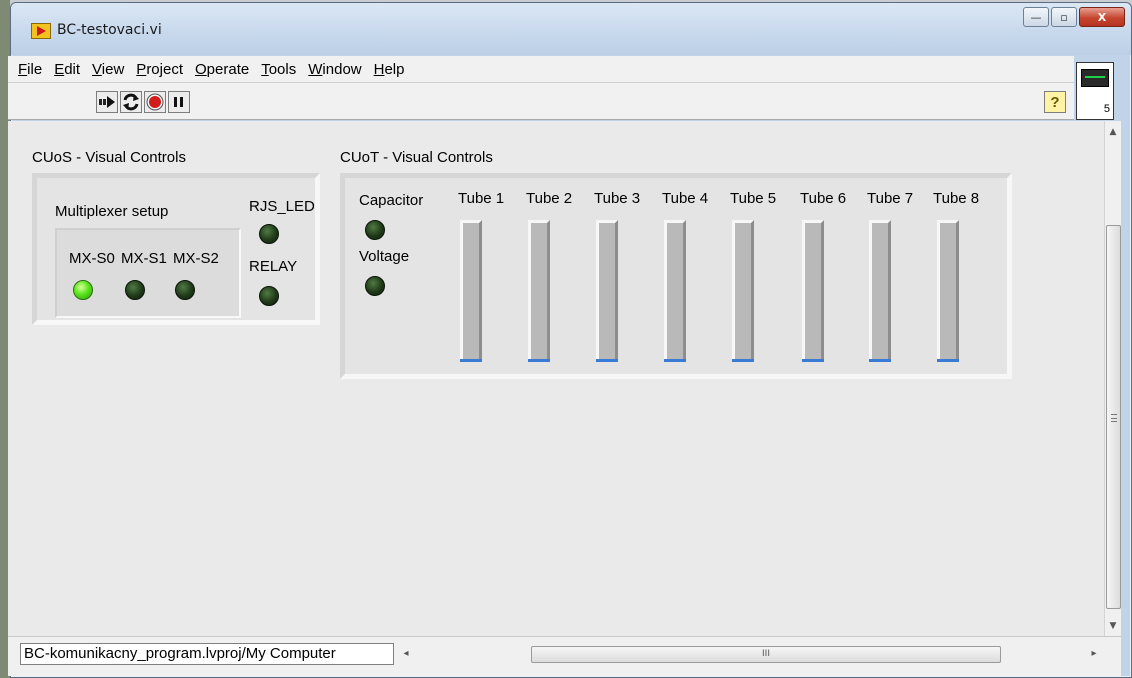 This screenshot has width=1132, height=678. Describe the element at coordinates (196, 258) in the screenshot. I see `mx-s2-label: MX-S2` at that location.